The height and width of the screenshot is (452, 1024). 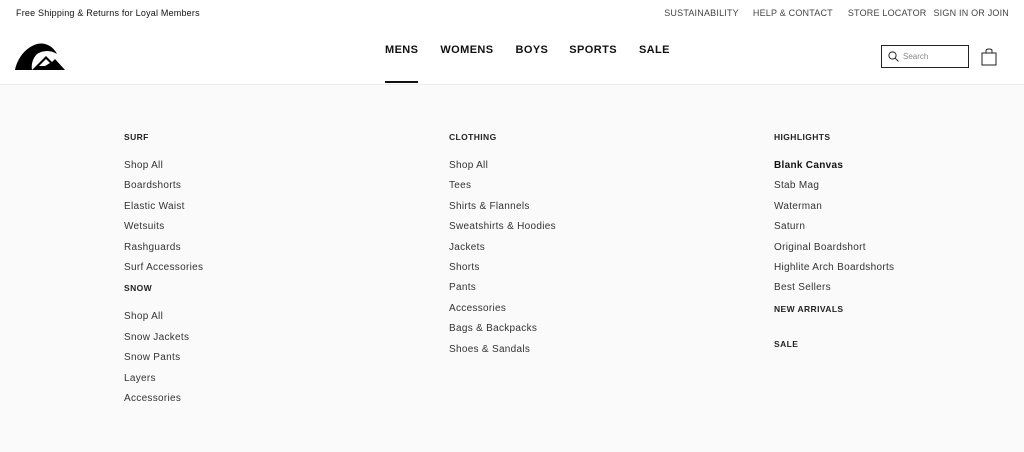 What do you see at coordinates (163, 230) in the screenshot?
I see `surf-wetsuits: Wetsuits` at bounding box center [163, 230].